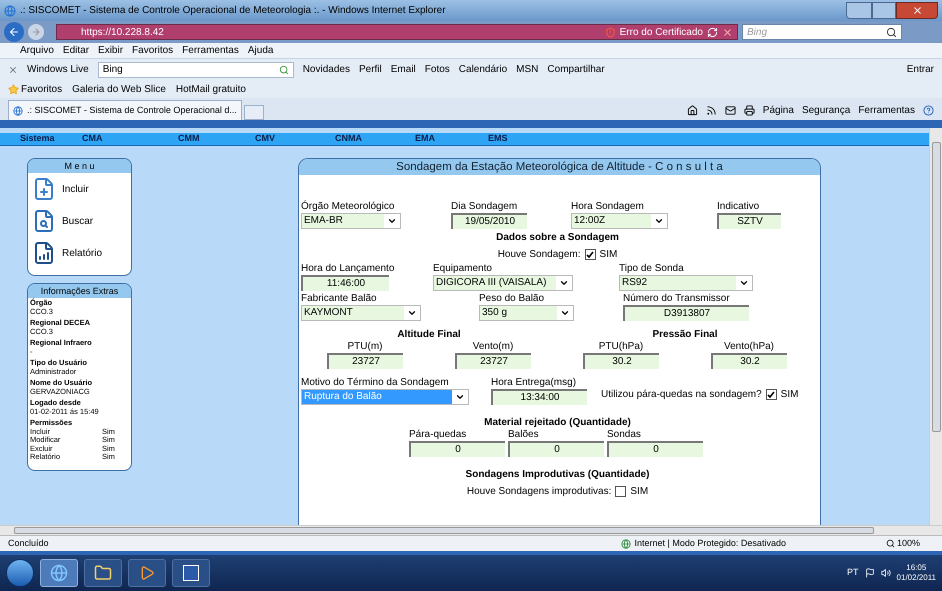  Describe the element at coordinates (681, 395) in the screenshot. I see `checkbox-label: Utilizou pára-quedas na sondagem?` at that location.